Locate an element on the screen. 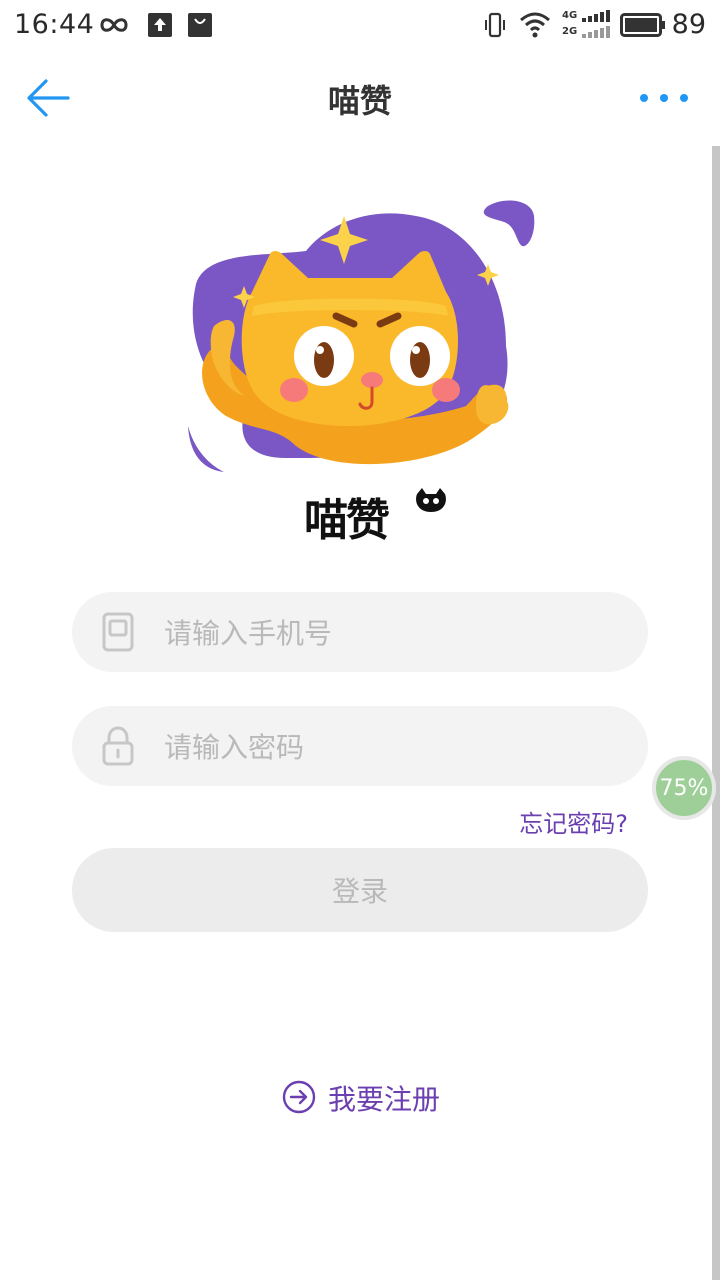  password-input is located at coordinates (389, 747).